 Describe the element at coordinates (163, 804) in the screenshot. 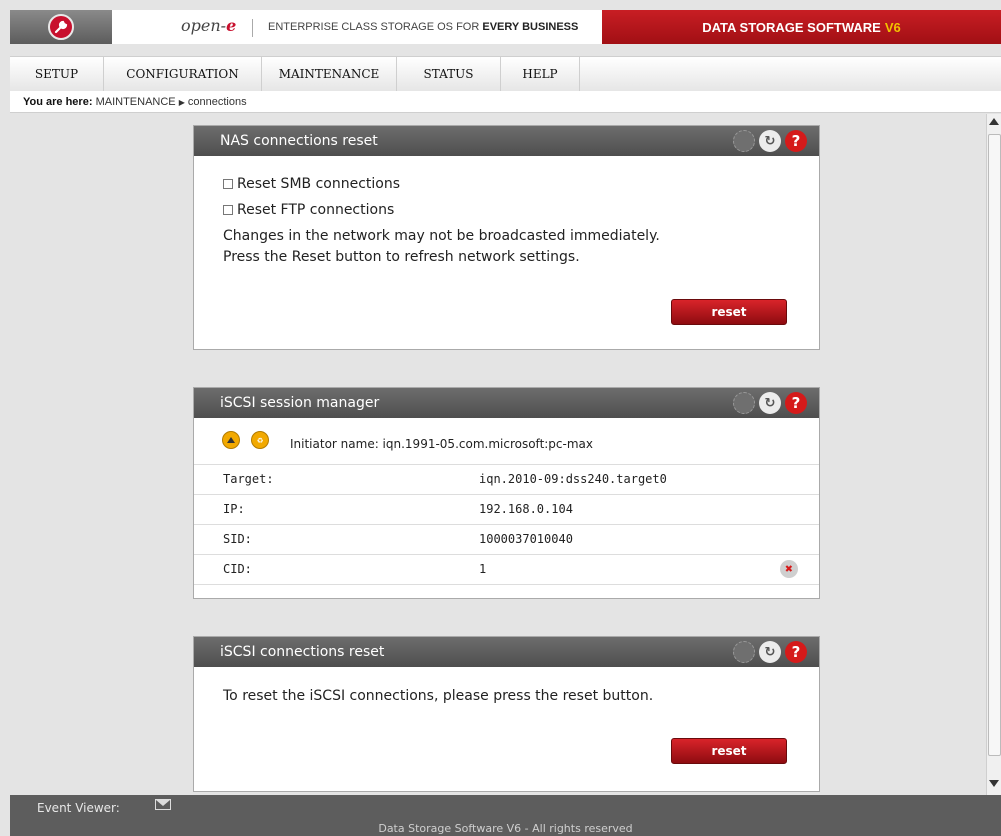

I see `envelope-icon` at that location.